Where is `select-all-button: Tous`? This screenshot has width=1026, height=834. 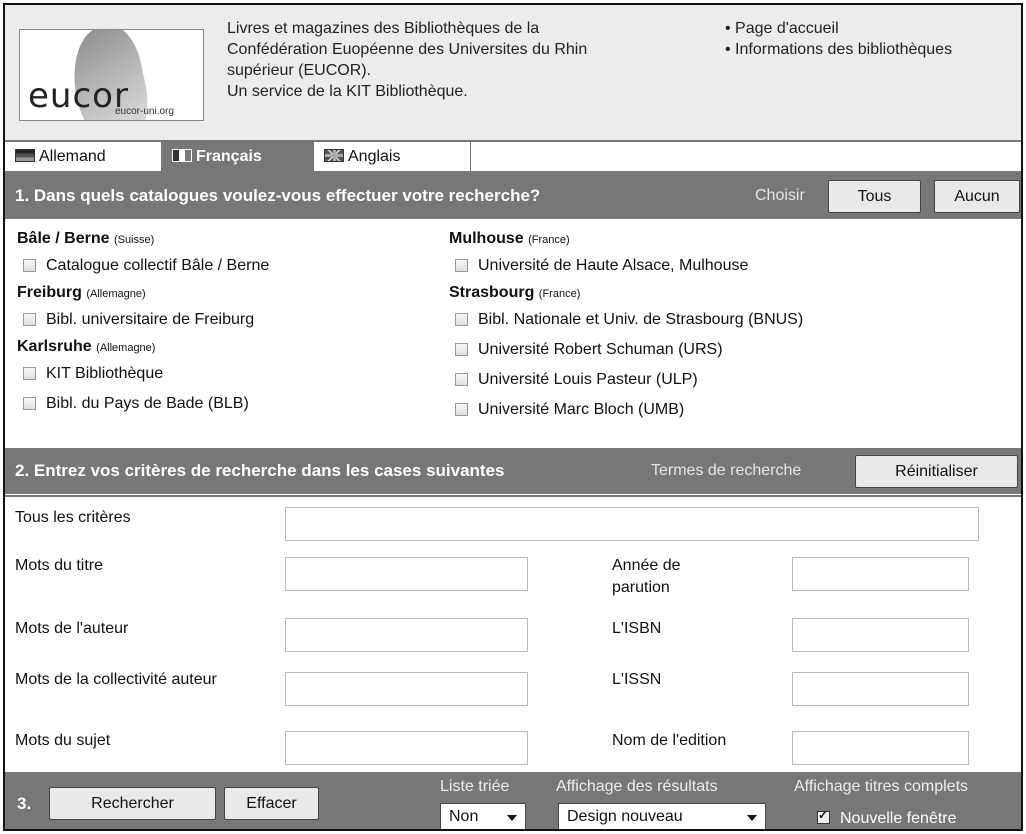
select-all-button: Tous is located at coordinates (874, 196).